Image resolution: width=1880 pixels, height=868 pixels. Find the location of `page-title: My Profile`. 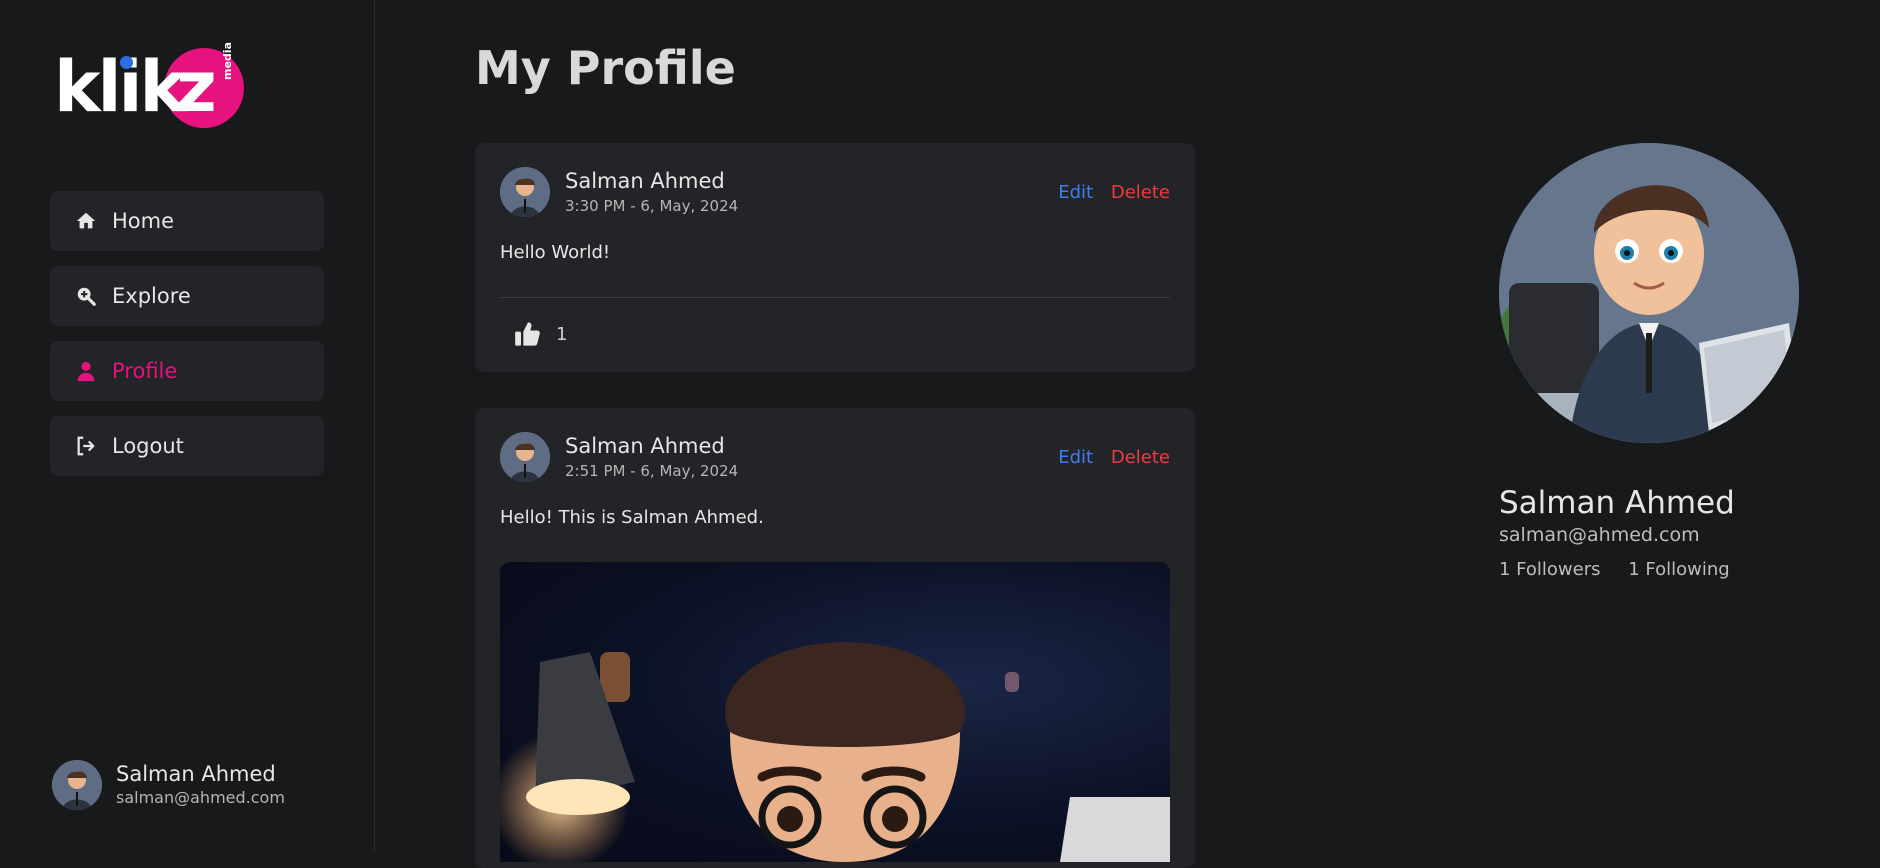

page-title: My Profile is located at coordinates (605, 68).